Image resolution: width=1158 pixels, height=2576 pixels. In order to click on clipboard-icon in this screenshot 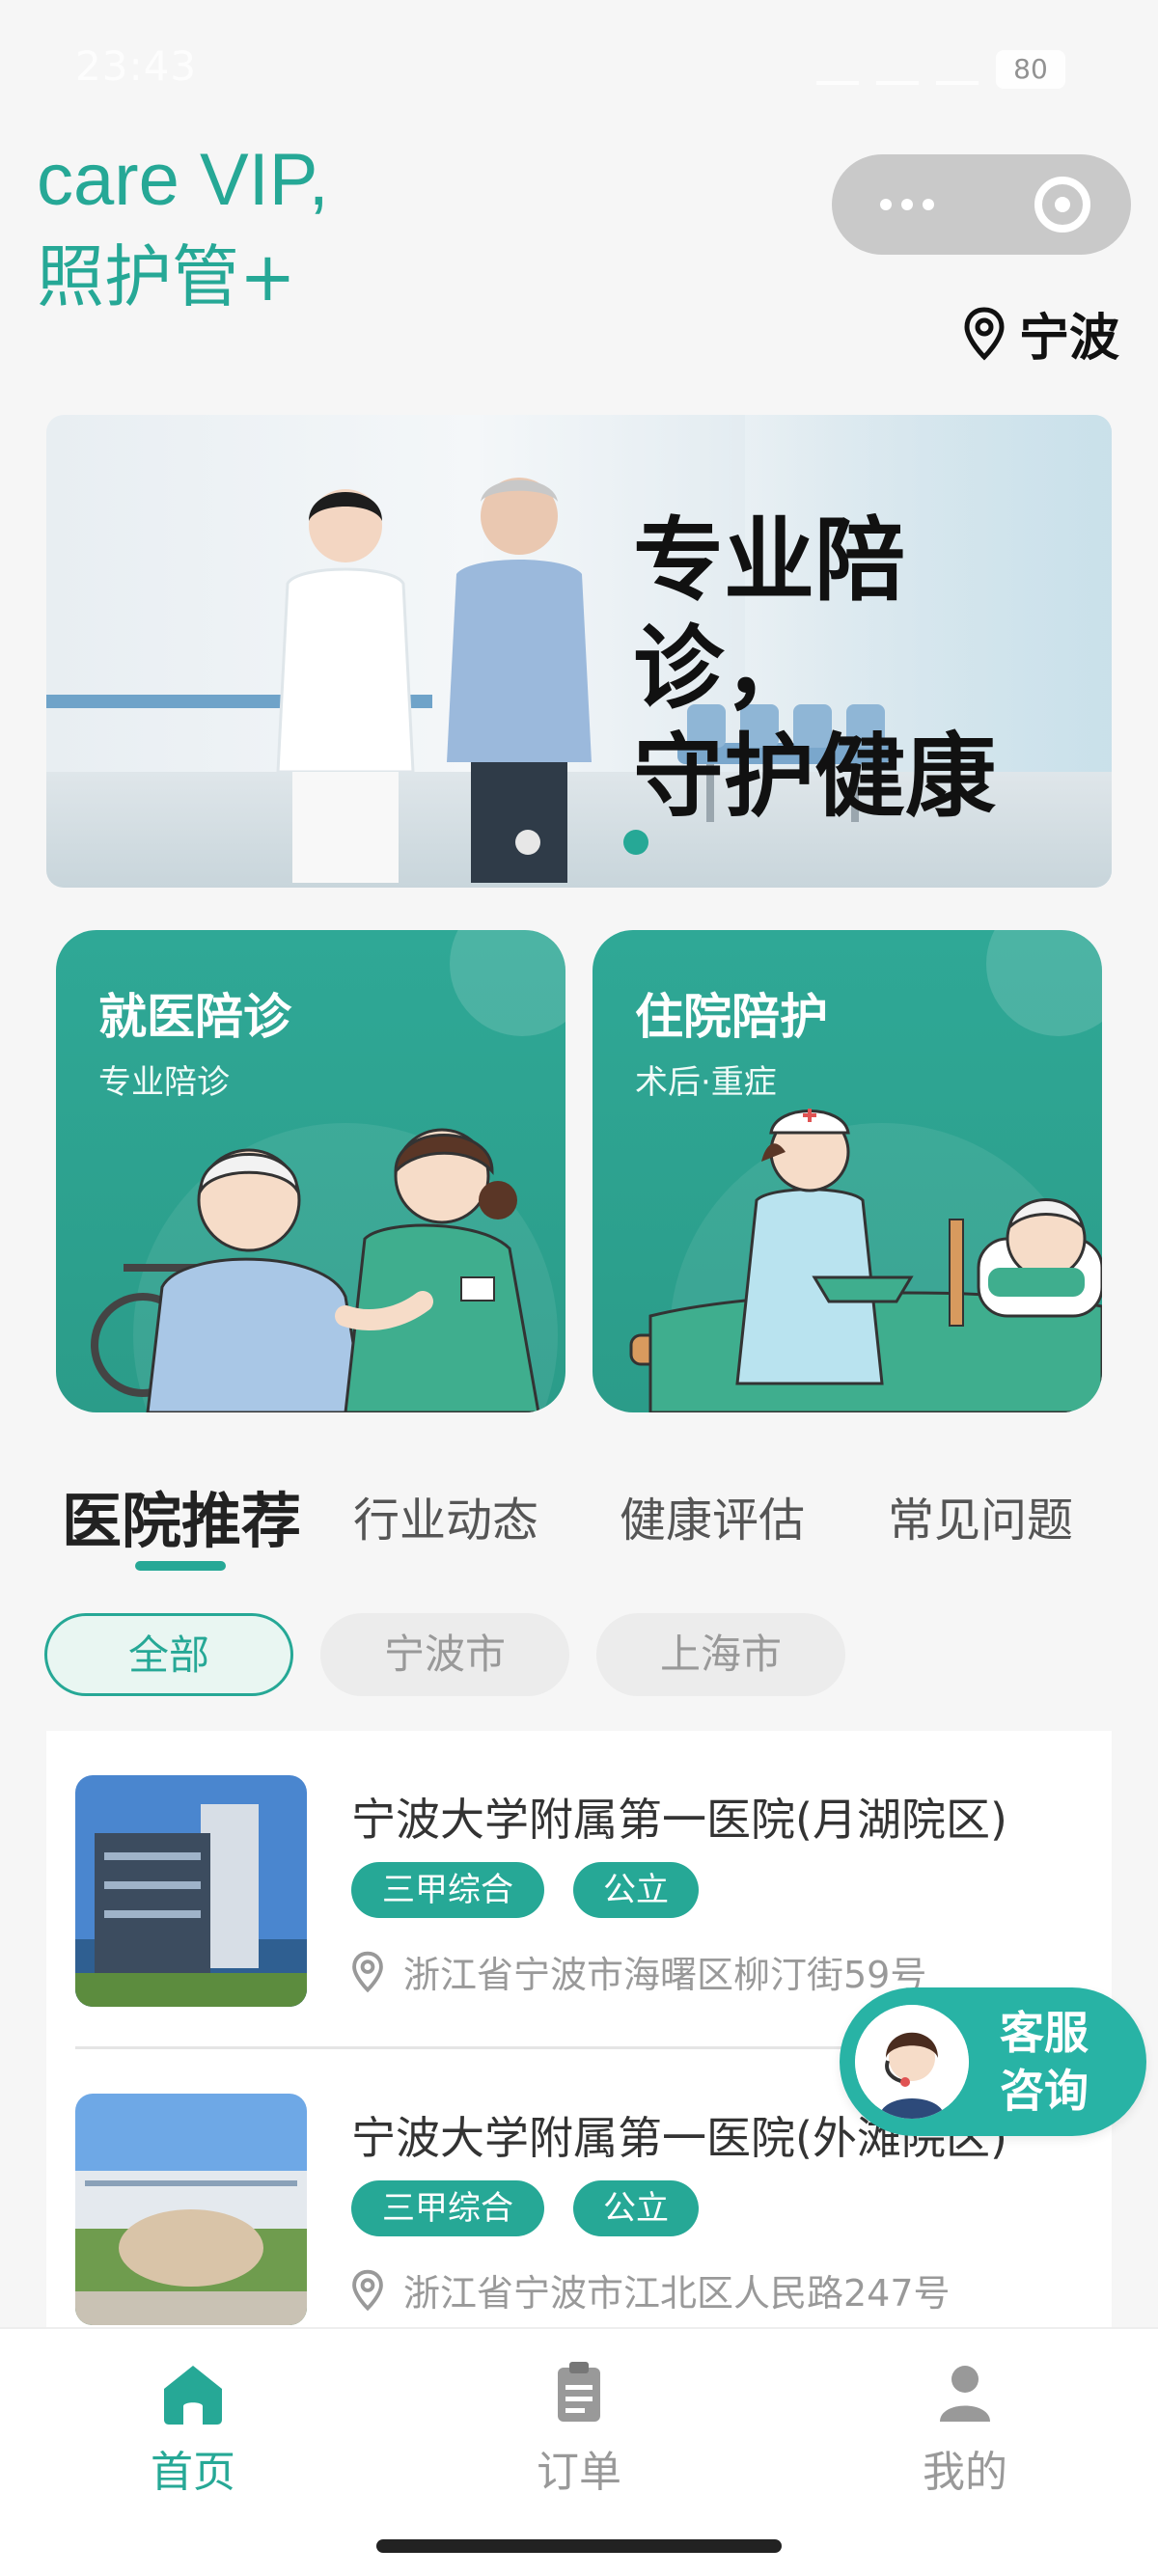, I will do `click(579, 2392)`.